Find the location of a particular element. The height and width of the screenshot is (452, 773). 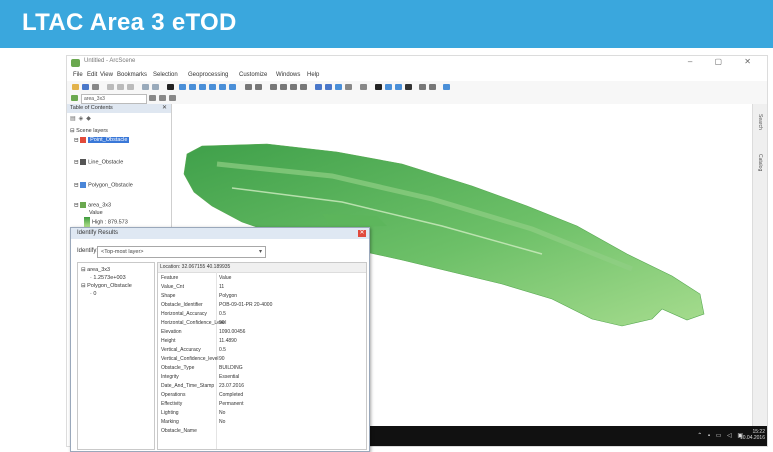

attribute-row: Elevation 1090.00456 is located at coordinates (262, 331).